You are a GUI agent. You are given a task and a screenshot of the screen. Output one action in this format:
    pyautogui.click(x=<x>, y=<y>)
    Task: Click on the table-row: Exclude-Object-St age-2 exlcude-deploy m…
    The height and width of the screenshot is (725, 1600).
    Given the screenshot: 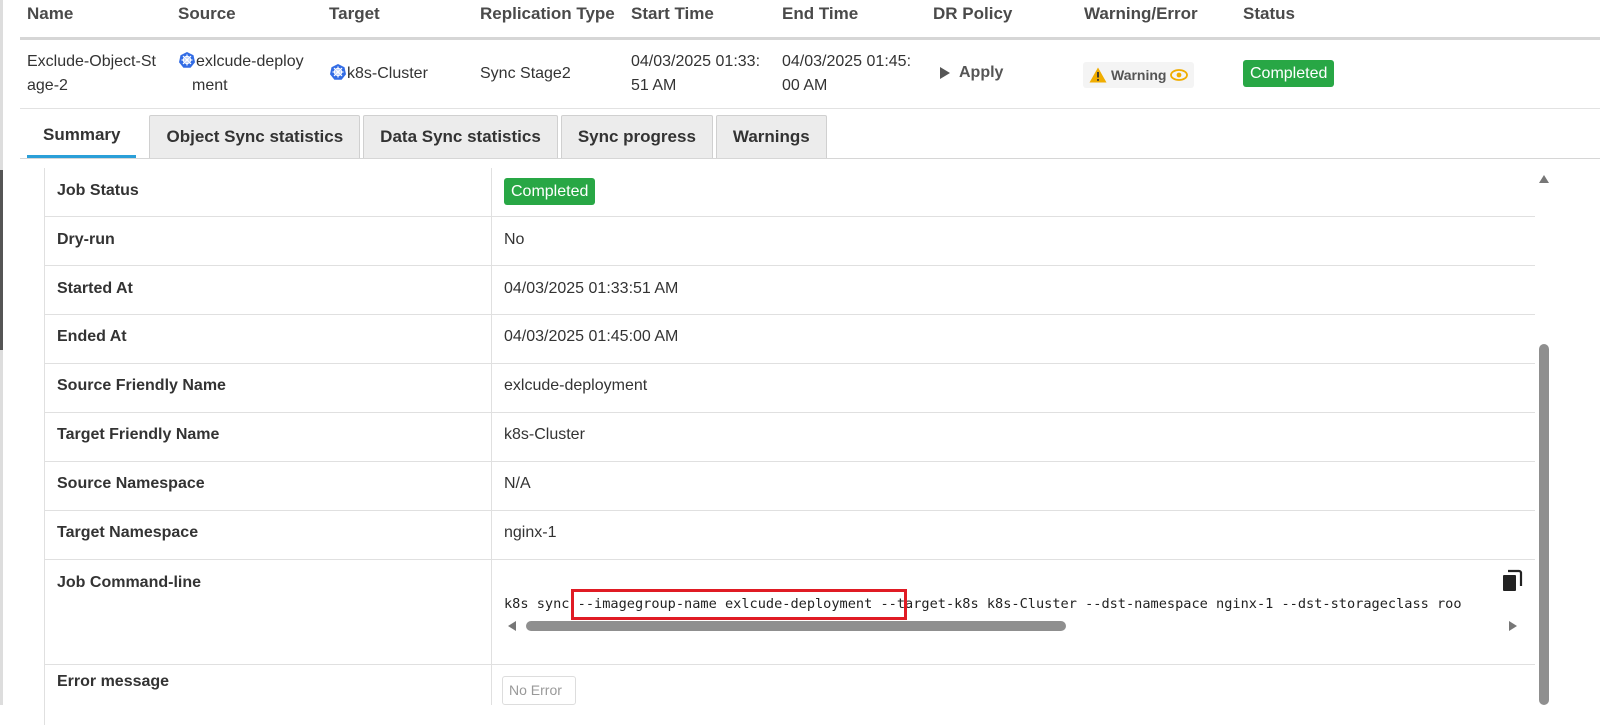 What is the action you would take?
    pyautogui.click(x=810, y=74)
    